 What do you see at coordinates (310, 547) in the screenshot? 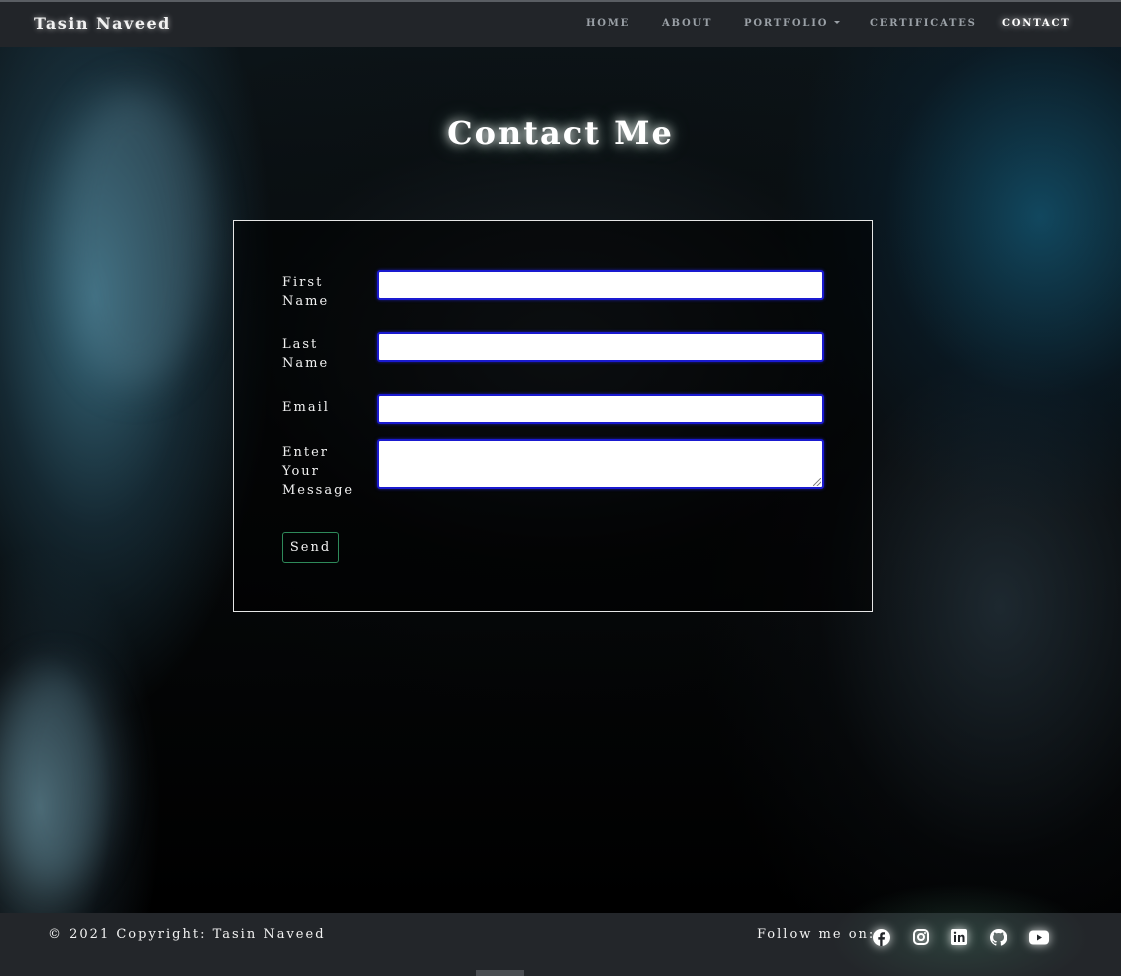
I see `send-button: Send` at bounding box center [310, 547].